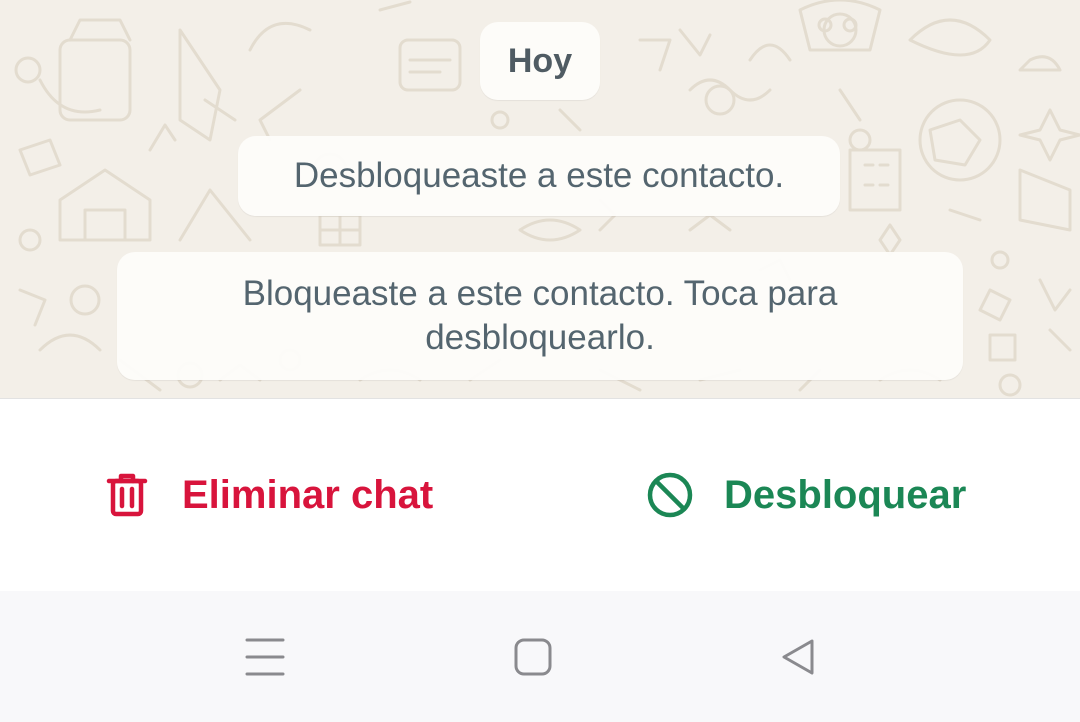 This screenshot has width=1080, height=722. I want to click on home-icon, so click(533, 657).